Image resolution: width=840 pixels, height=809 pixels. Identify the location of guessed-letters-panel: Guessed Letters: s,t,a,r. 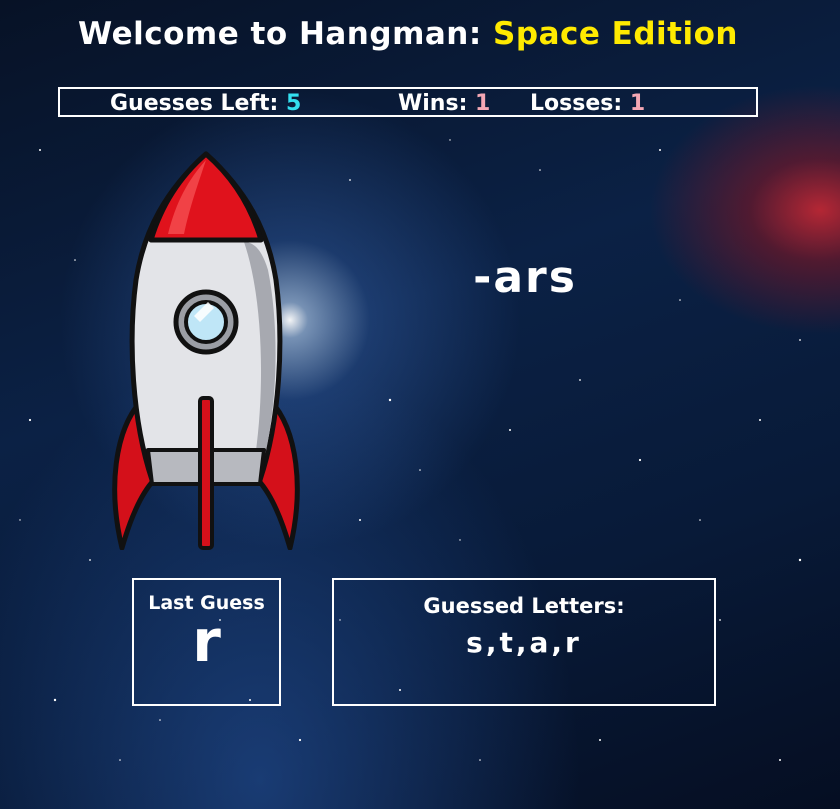
(524, 642).